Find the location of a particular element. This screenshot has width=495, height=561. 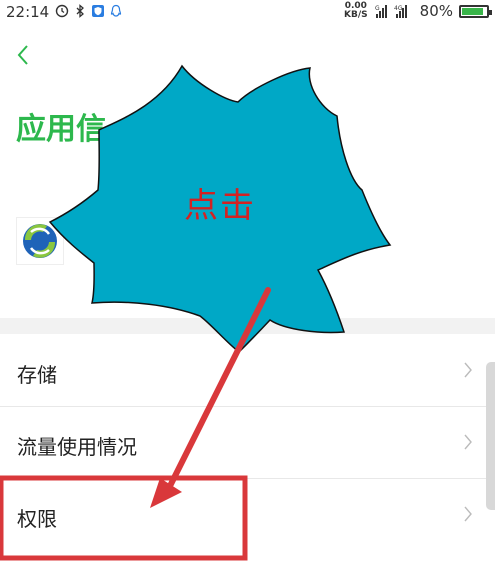

app-icon is located at coordinates (40, 241).